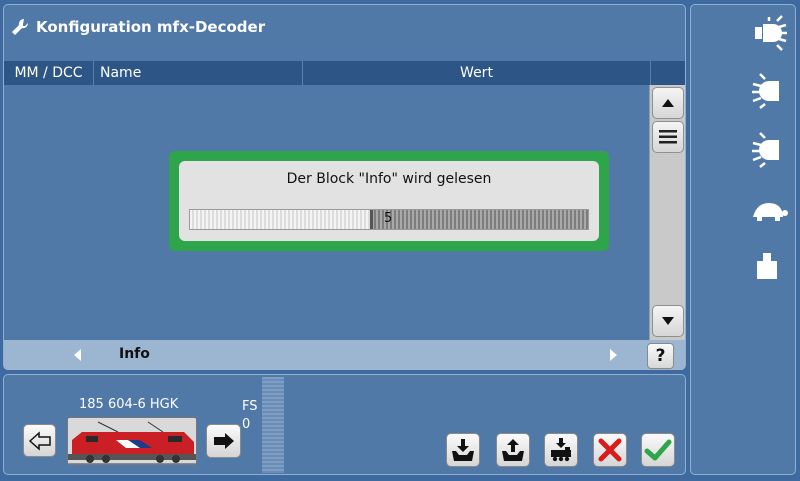 The width and height of the screenshot is (800, 481). Describe the element at coordinates (151, 27) in the screenshot. I see `window-title: Konfiguration mfx-Decoder` at that location.